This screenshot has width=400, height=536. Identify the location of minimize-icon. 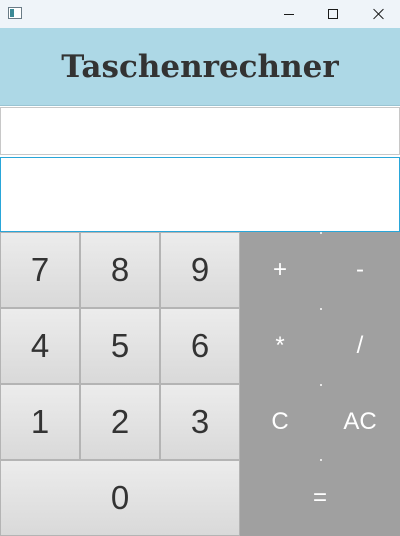
(289, 14).